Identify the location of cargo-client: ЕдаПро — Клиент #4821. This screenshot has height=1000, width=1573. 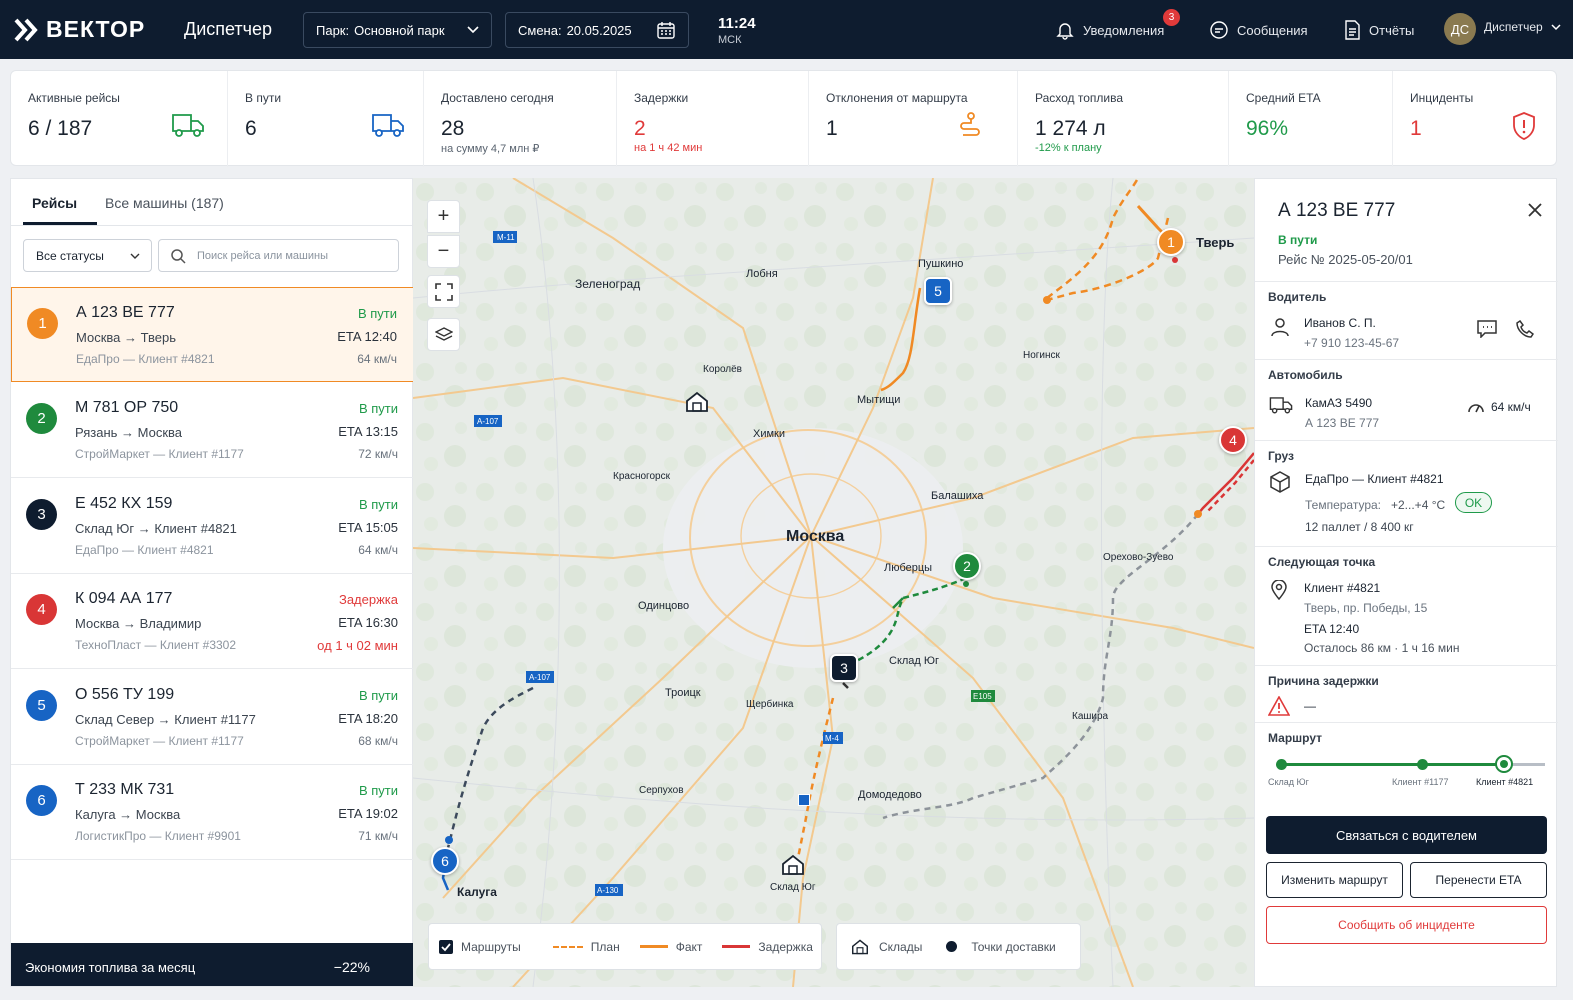
(1374, 479).